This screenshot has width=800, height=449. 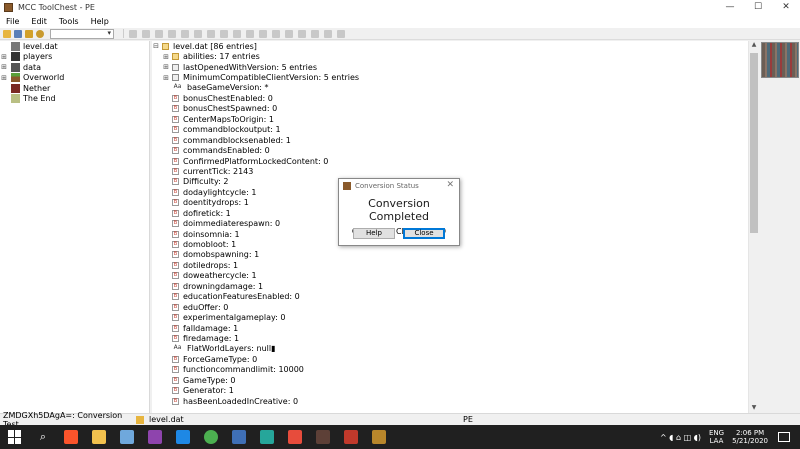 What do you see at coordinates (454, 98) in the screenshot?
I see `nbt-tree-row: BbonusChestEnabled: 0` at bounding box center [454, 98].